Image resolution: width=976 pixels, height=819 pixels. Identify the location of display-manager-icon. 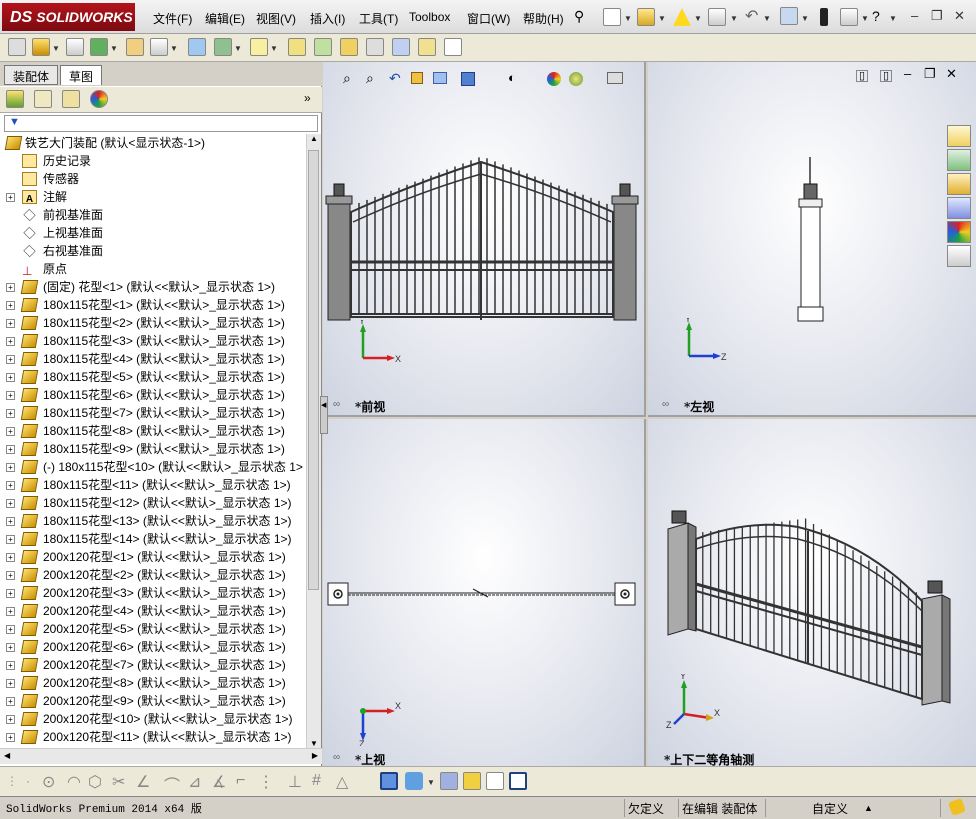
(99, 99).